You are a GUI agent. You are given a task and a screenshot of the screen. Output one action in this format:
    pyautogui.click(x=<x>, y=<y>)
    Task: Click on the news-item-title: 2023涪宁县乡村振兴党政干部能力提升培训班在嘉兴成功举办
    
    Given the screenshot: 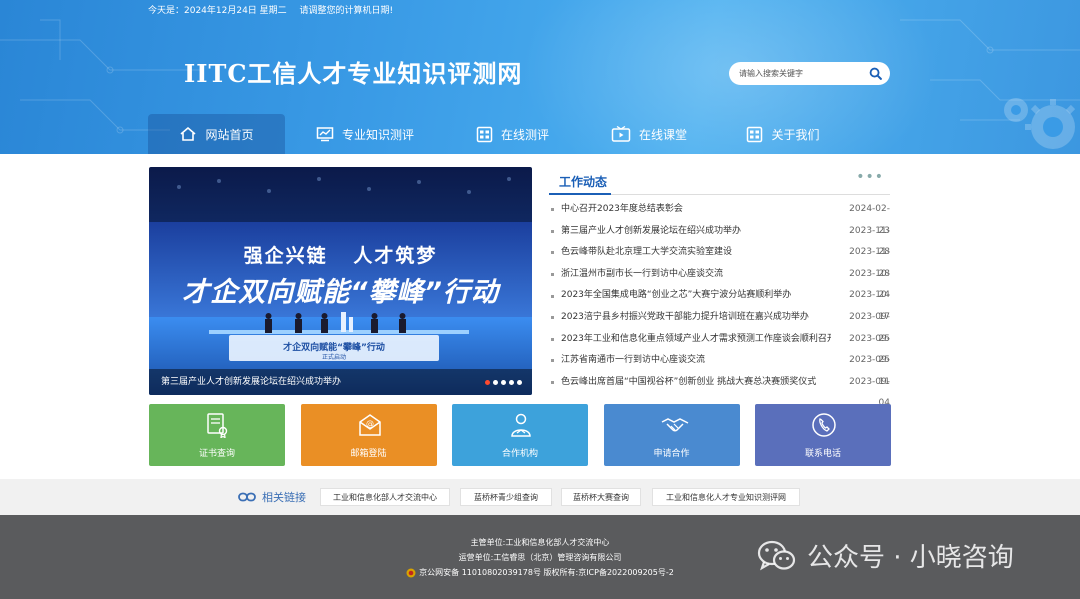 What is the action you would take?
    pyautogui.click(x=685, y=318)
    